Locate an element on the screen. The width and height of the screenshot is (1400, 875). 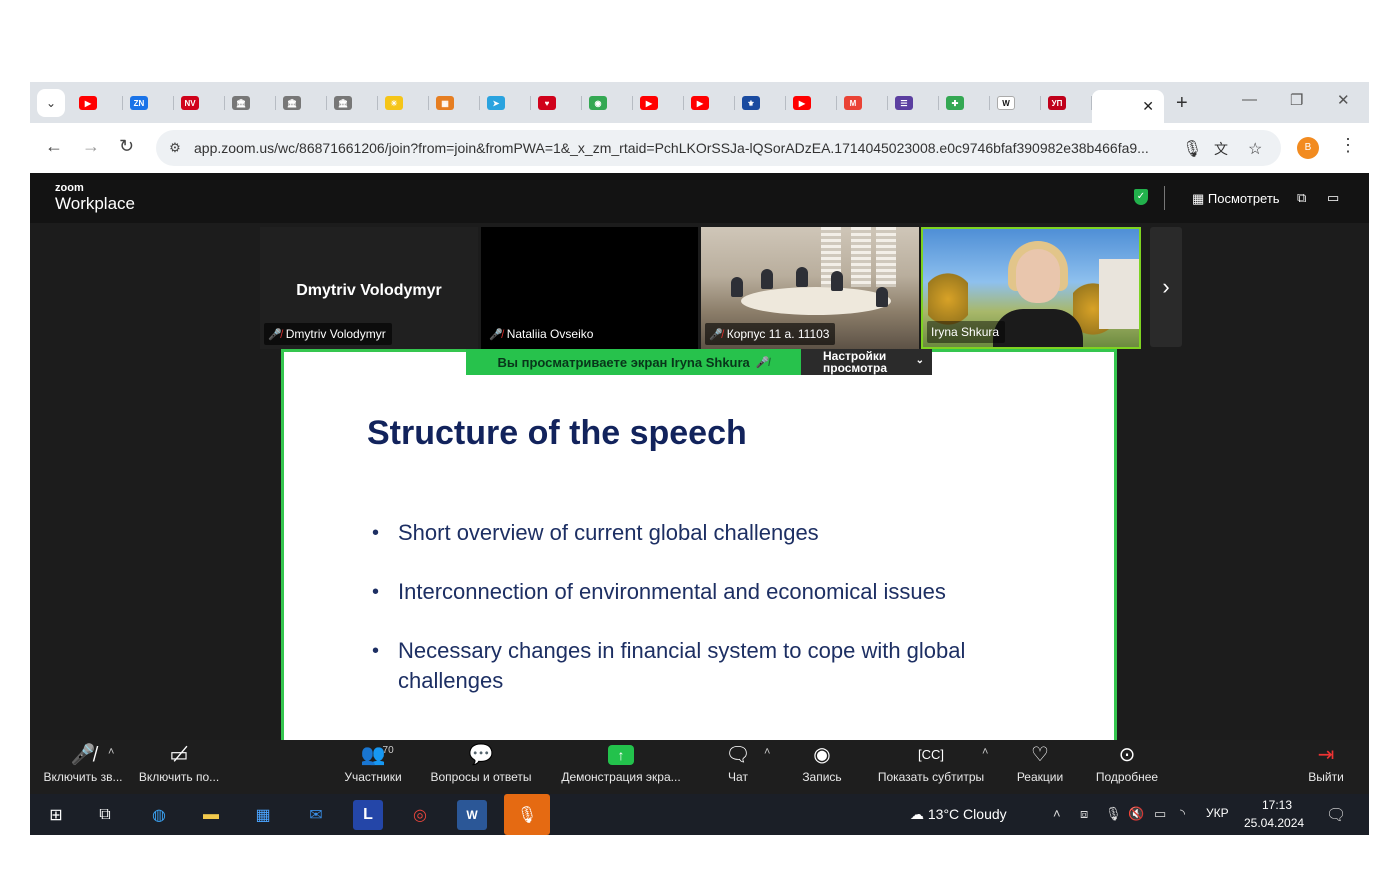
bookmark-star-icon: ☆ is located at coordinates (1255, 149).